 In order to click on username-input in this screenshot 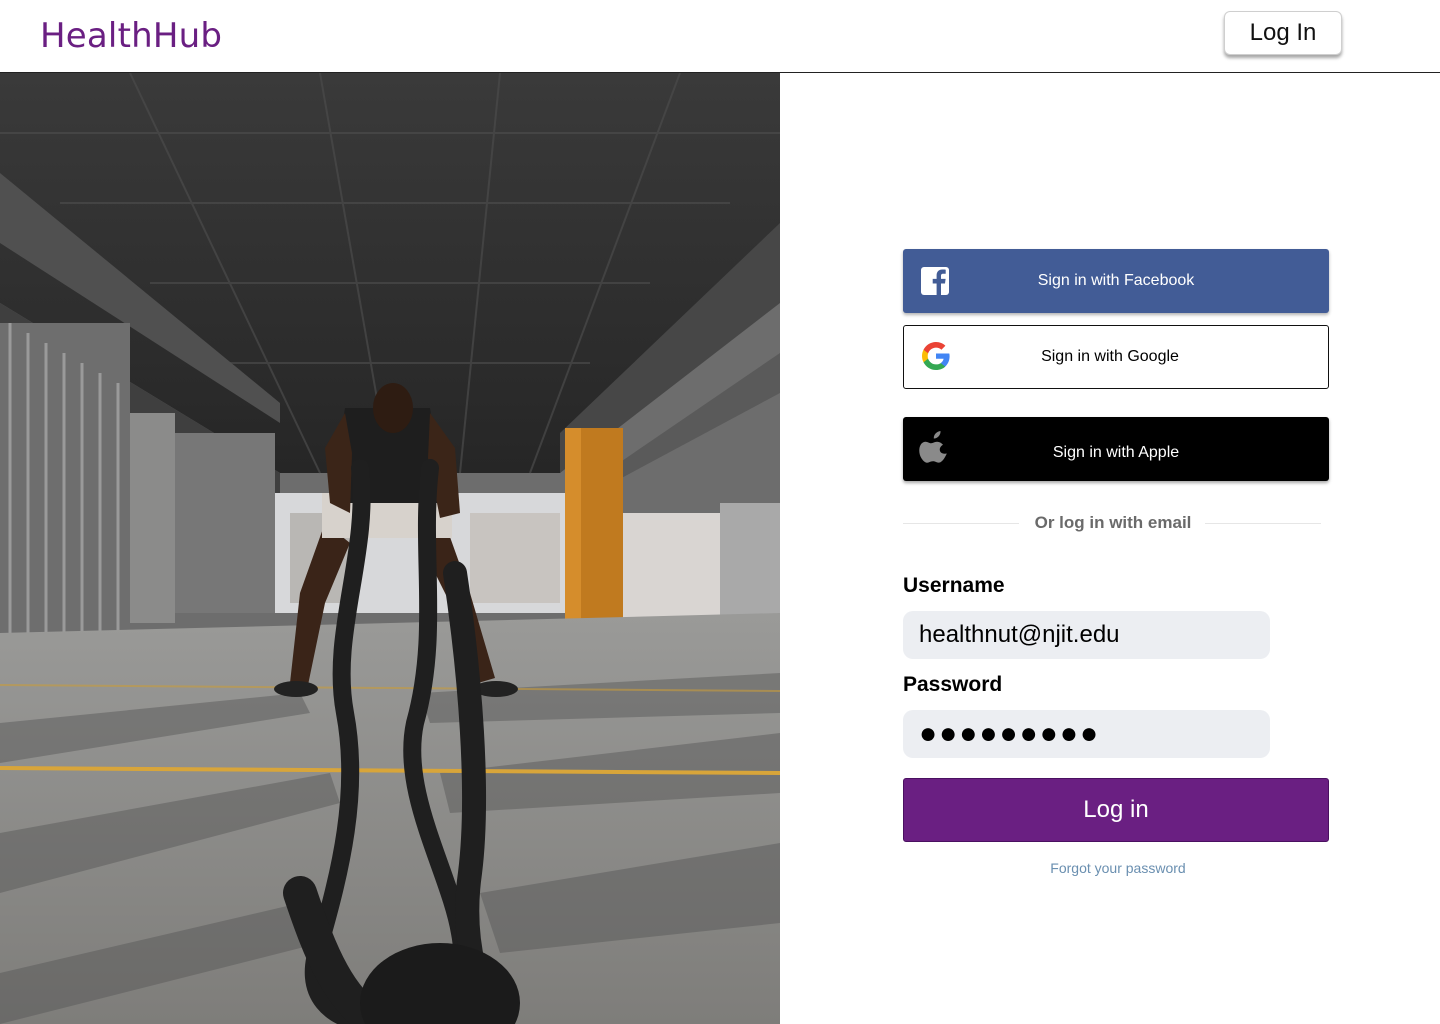, I will do `click(1086, 635)`.